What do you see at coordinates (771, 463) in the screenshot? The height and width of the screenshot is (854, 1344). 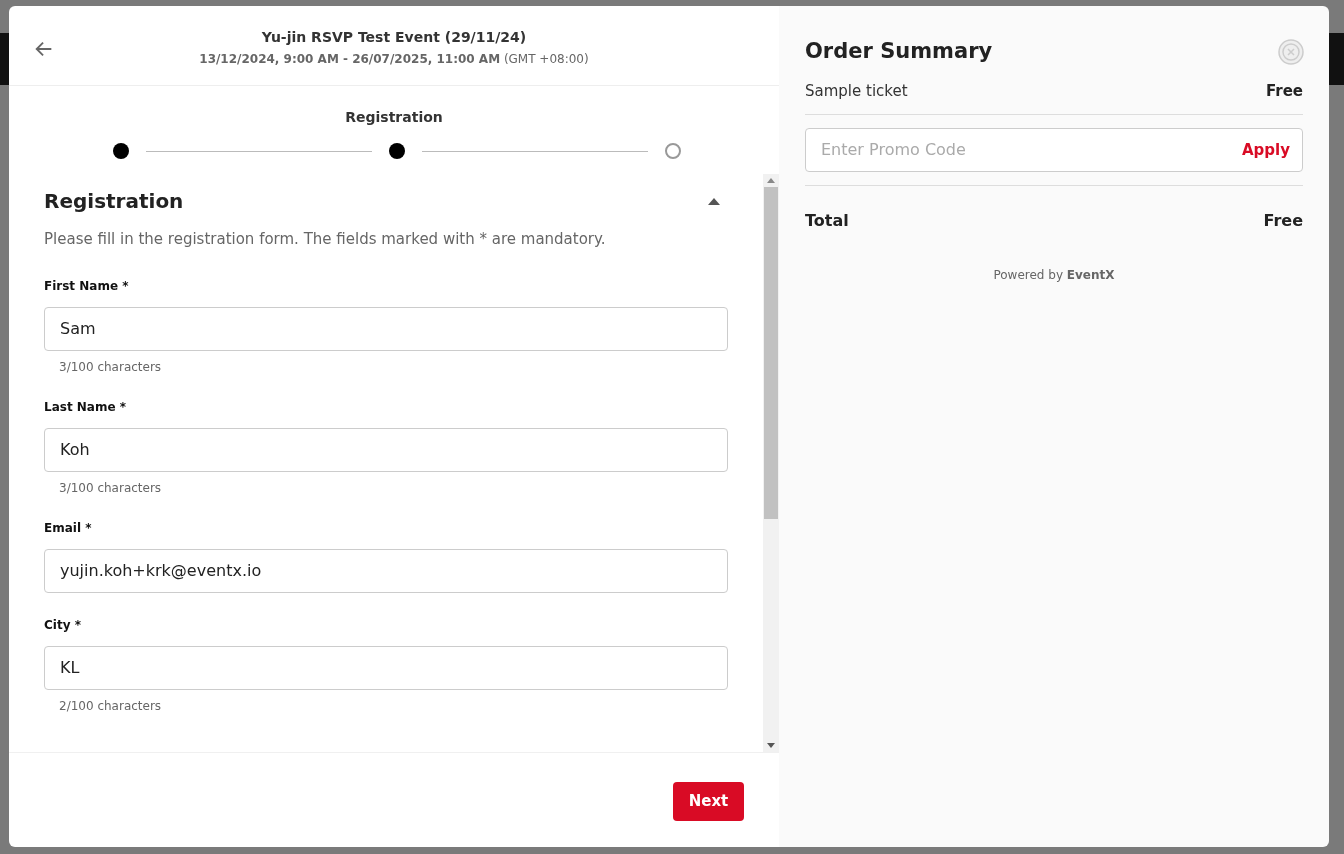 I see `scrollbar` at bounding box center [771, 463].